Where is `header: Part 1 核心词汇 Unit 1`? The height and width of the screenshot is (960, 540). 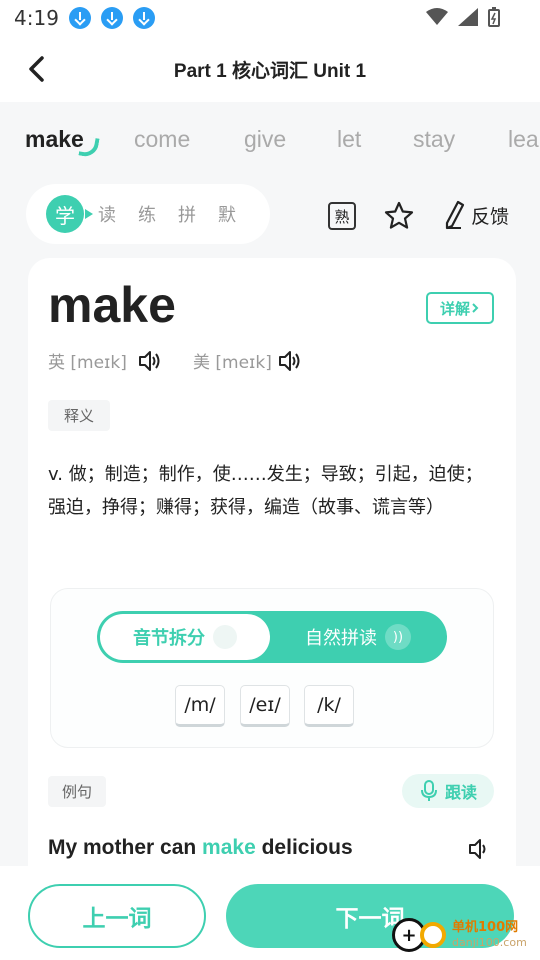 header: Part 1 核心词汇 Unit 1 is located at coordinates (270, 69).